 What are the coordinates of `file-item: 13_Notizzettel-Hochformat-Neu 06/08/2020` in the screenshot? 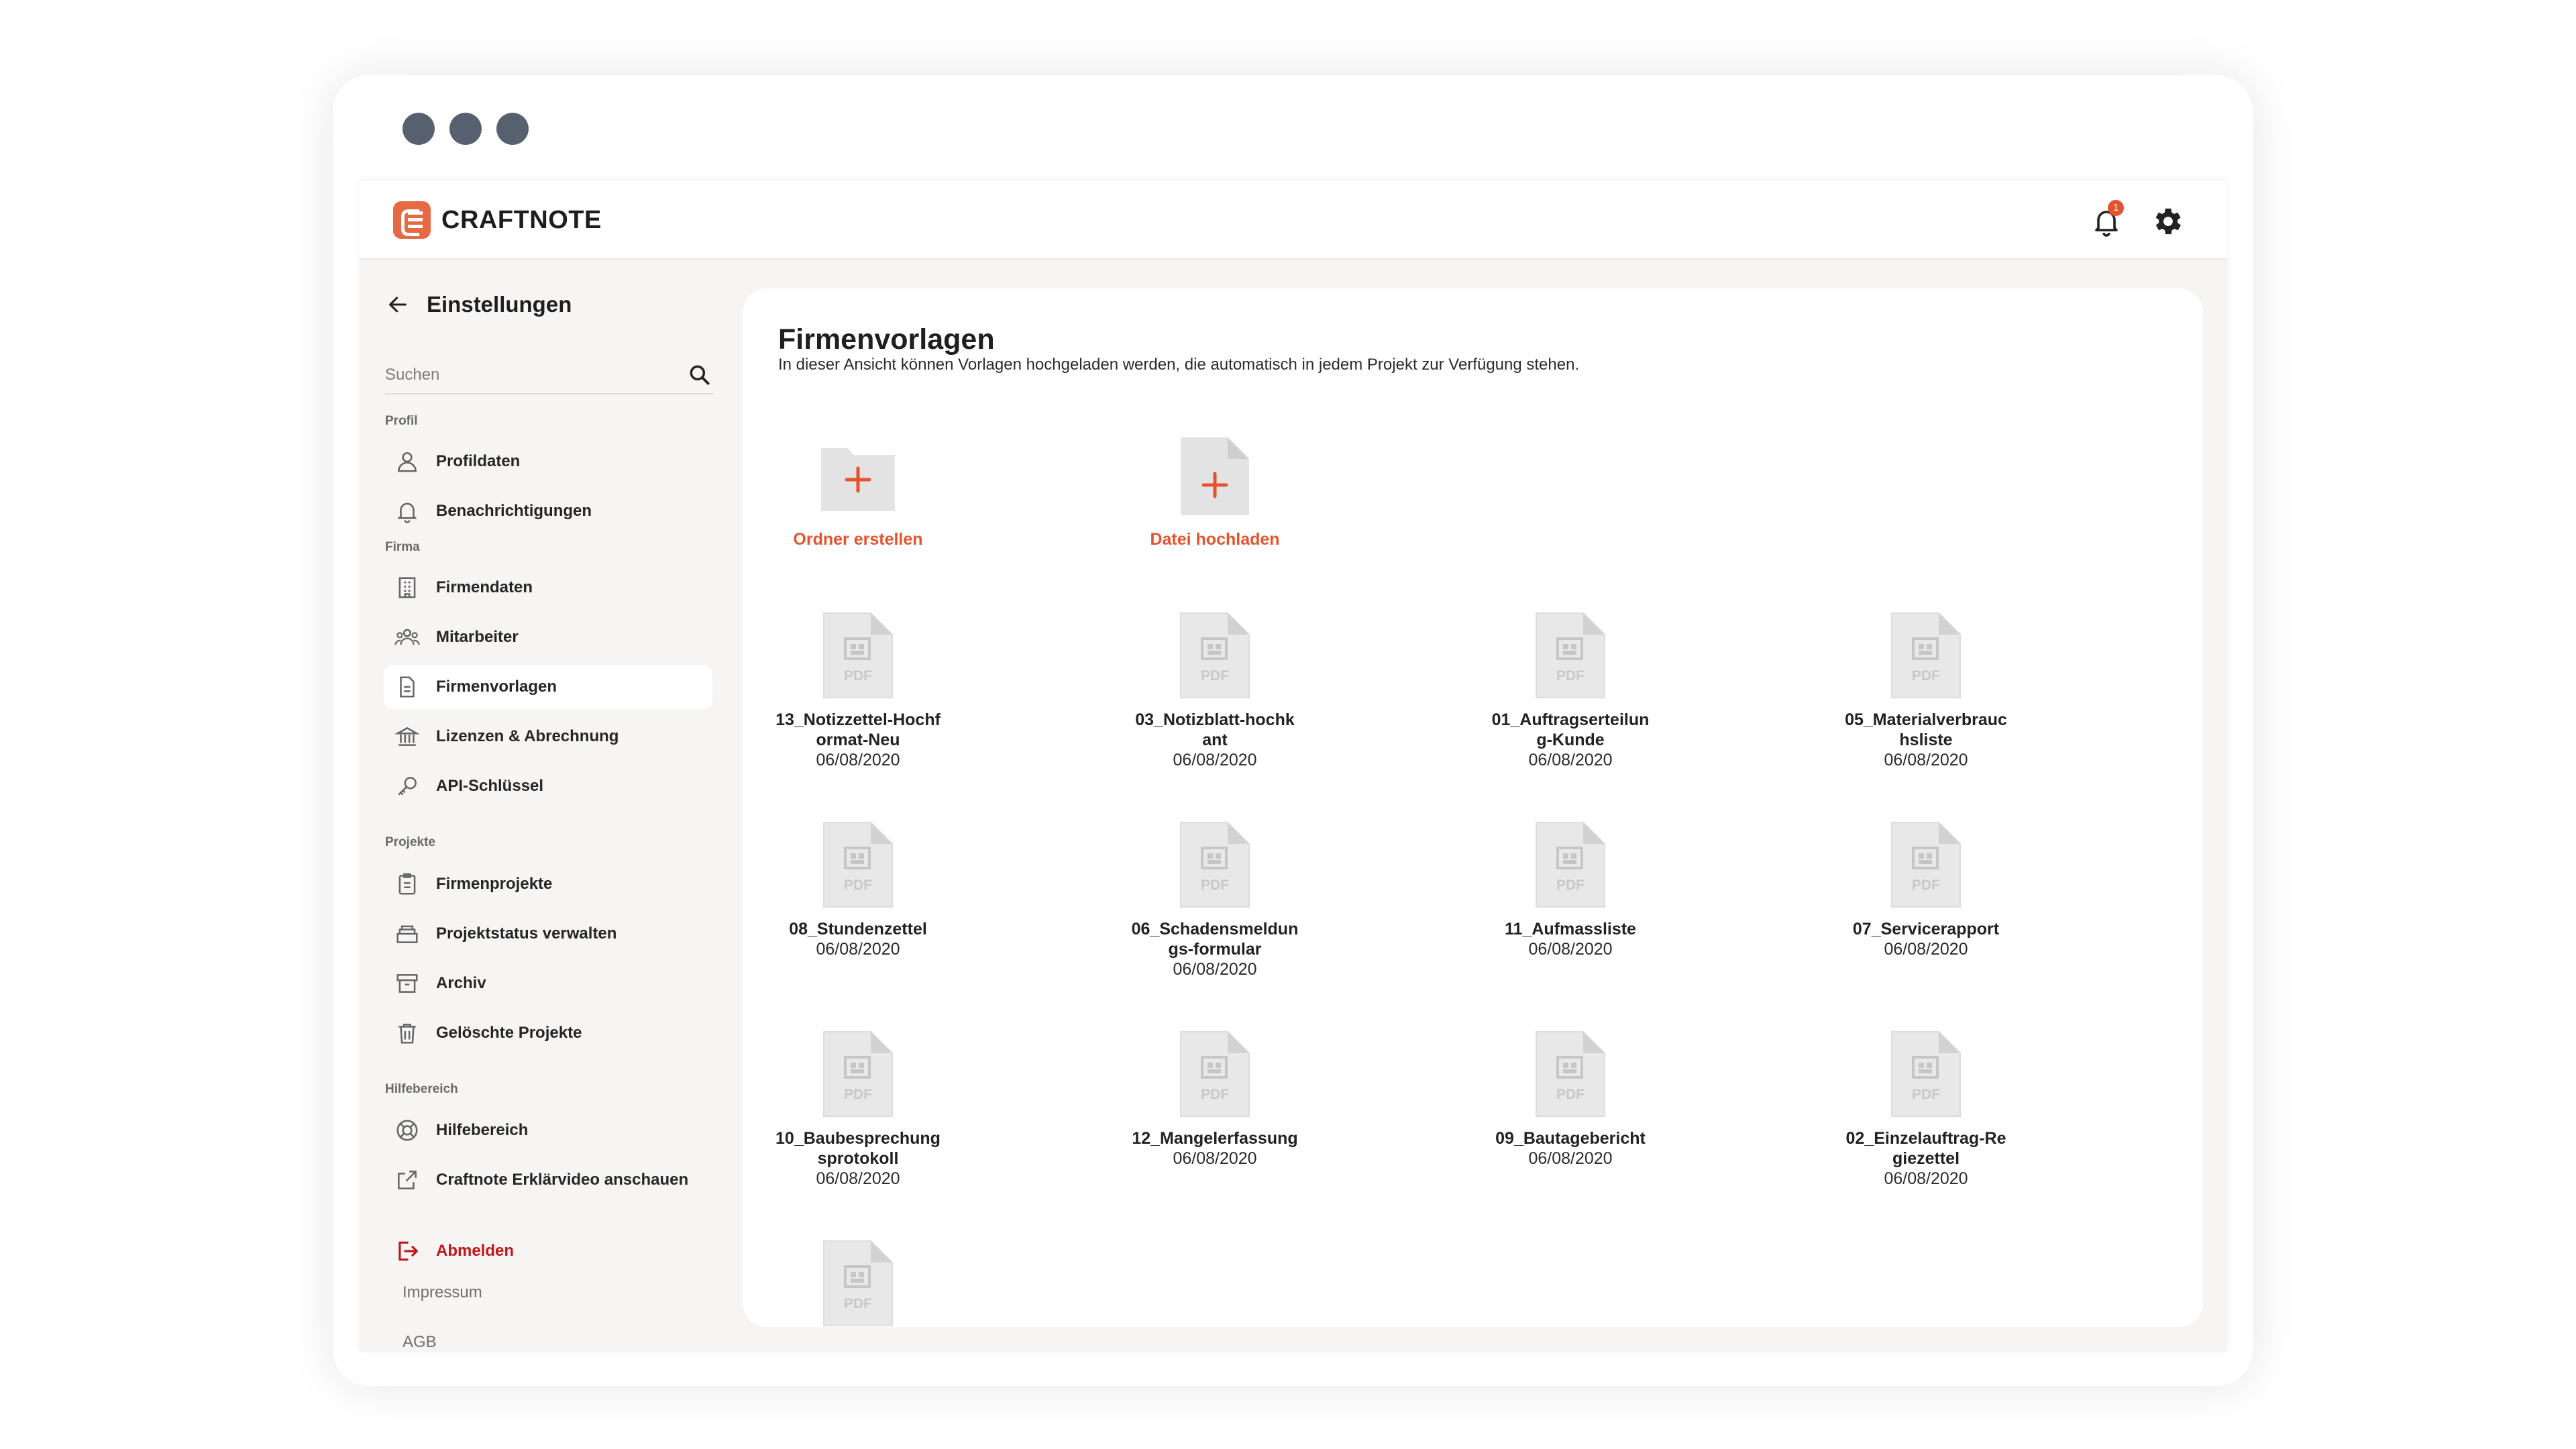 It's located at (858, 691).